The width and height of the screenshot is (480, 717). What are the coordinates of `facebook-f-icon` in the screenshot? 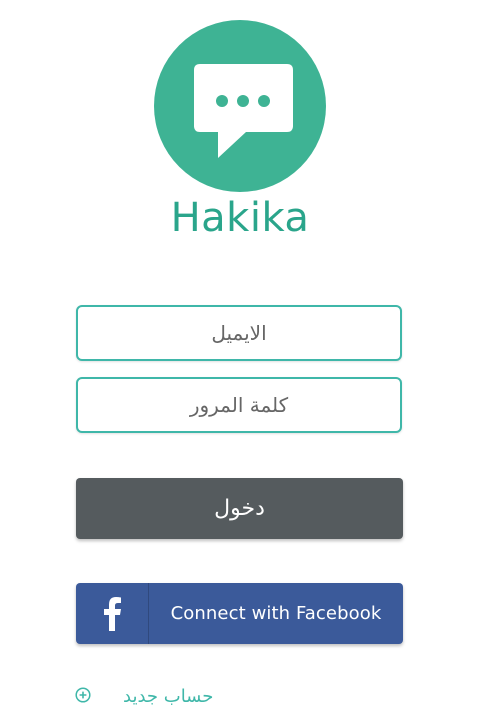 It's located at (112, 614).